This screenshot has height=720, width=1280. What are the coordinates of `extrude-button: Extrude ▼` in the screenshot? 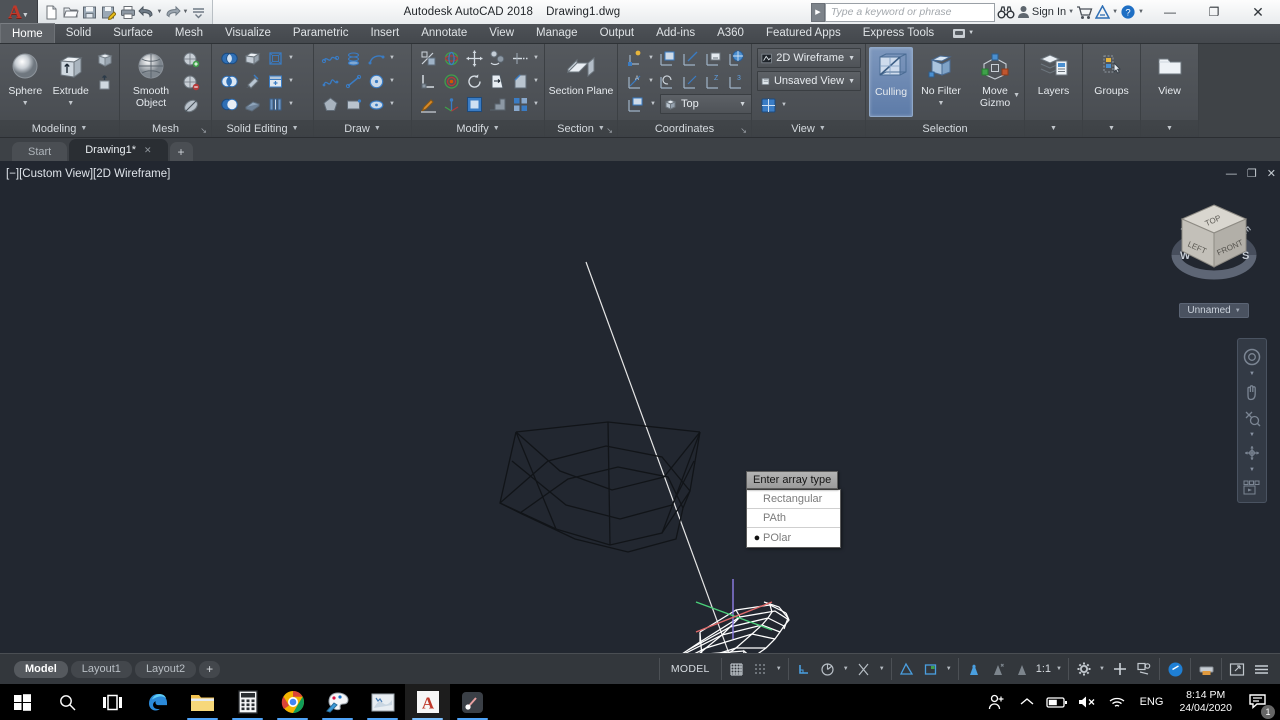 It's located at (71, 78).